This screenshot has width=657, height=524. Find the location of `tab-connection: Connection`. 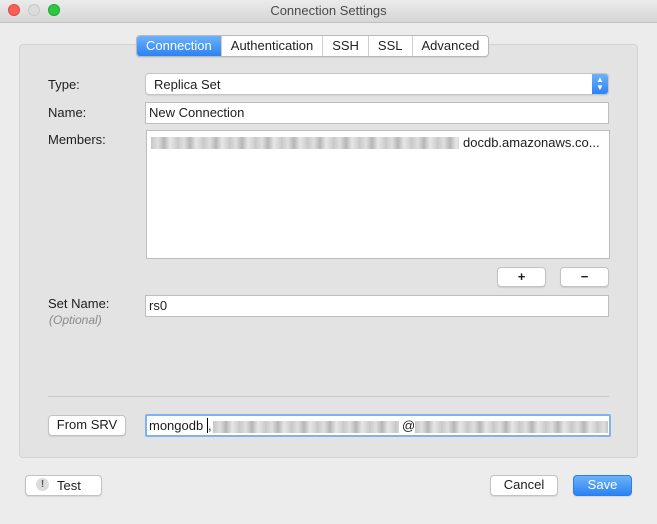

tab-connection: Connection is located at coordinates (179, 46).